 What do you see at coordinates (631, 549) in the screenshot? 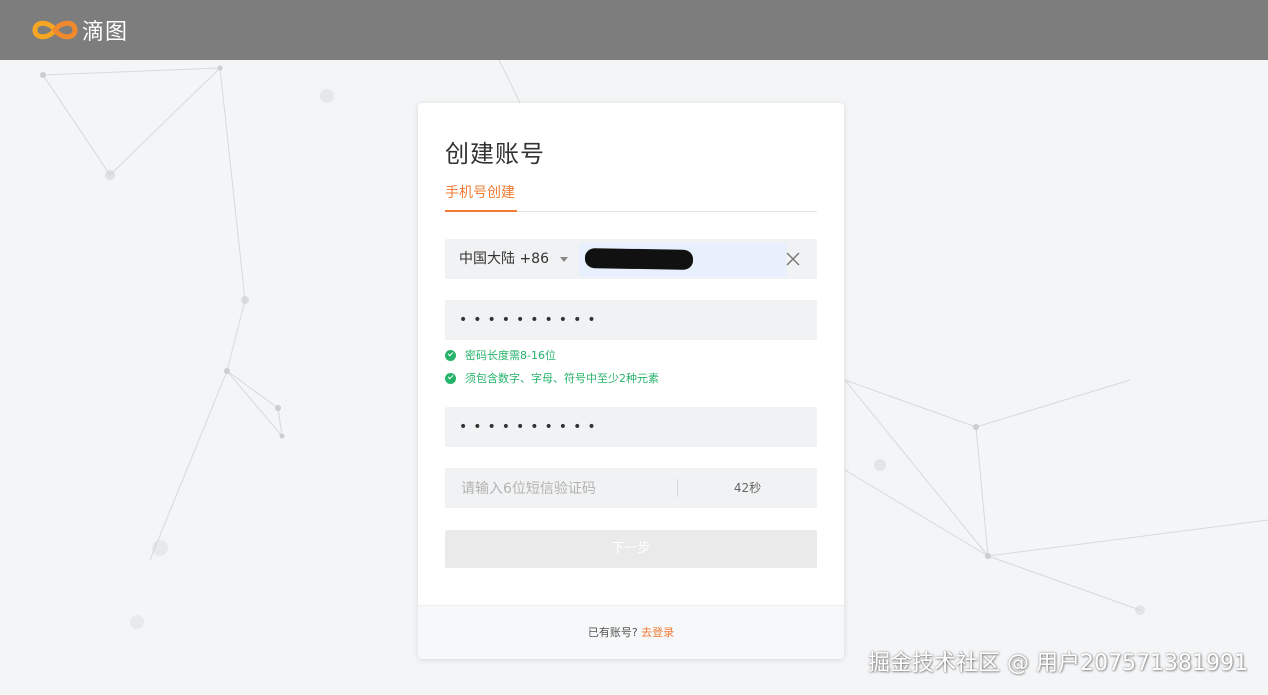
I see `next-step-button: 下一步` at bounding box center [631, 549].